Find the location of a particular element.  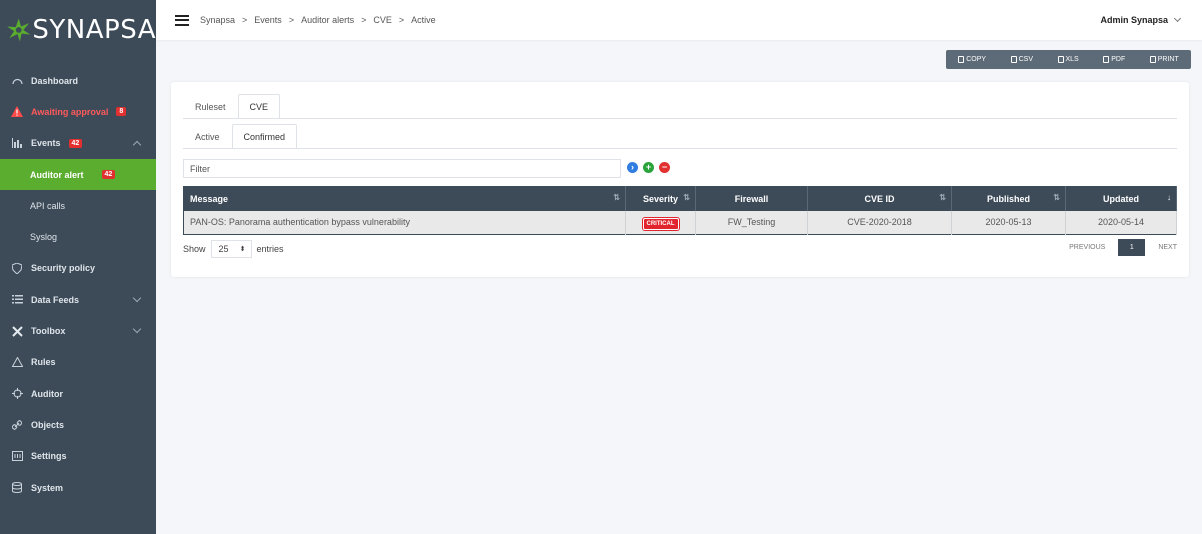

sidebar-item-syslog: Syslog is located at coordinates (78, 236).